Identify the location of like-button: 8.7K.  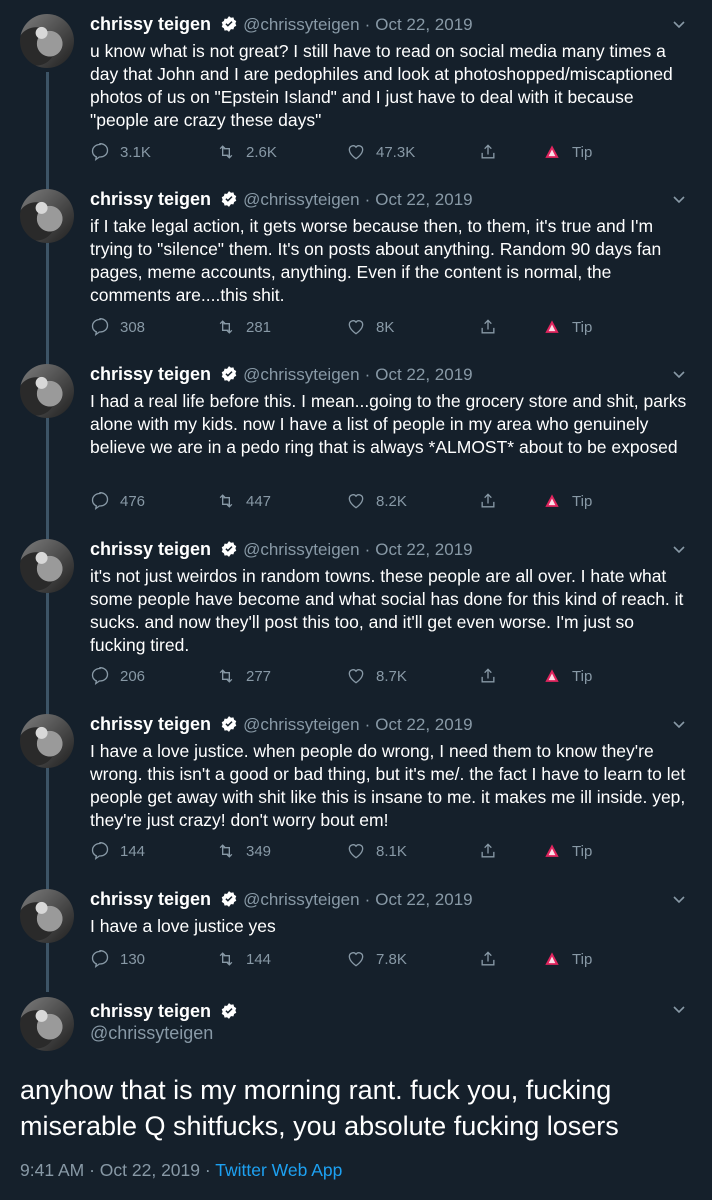
(376, 676).